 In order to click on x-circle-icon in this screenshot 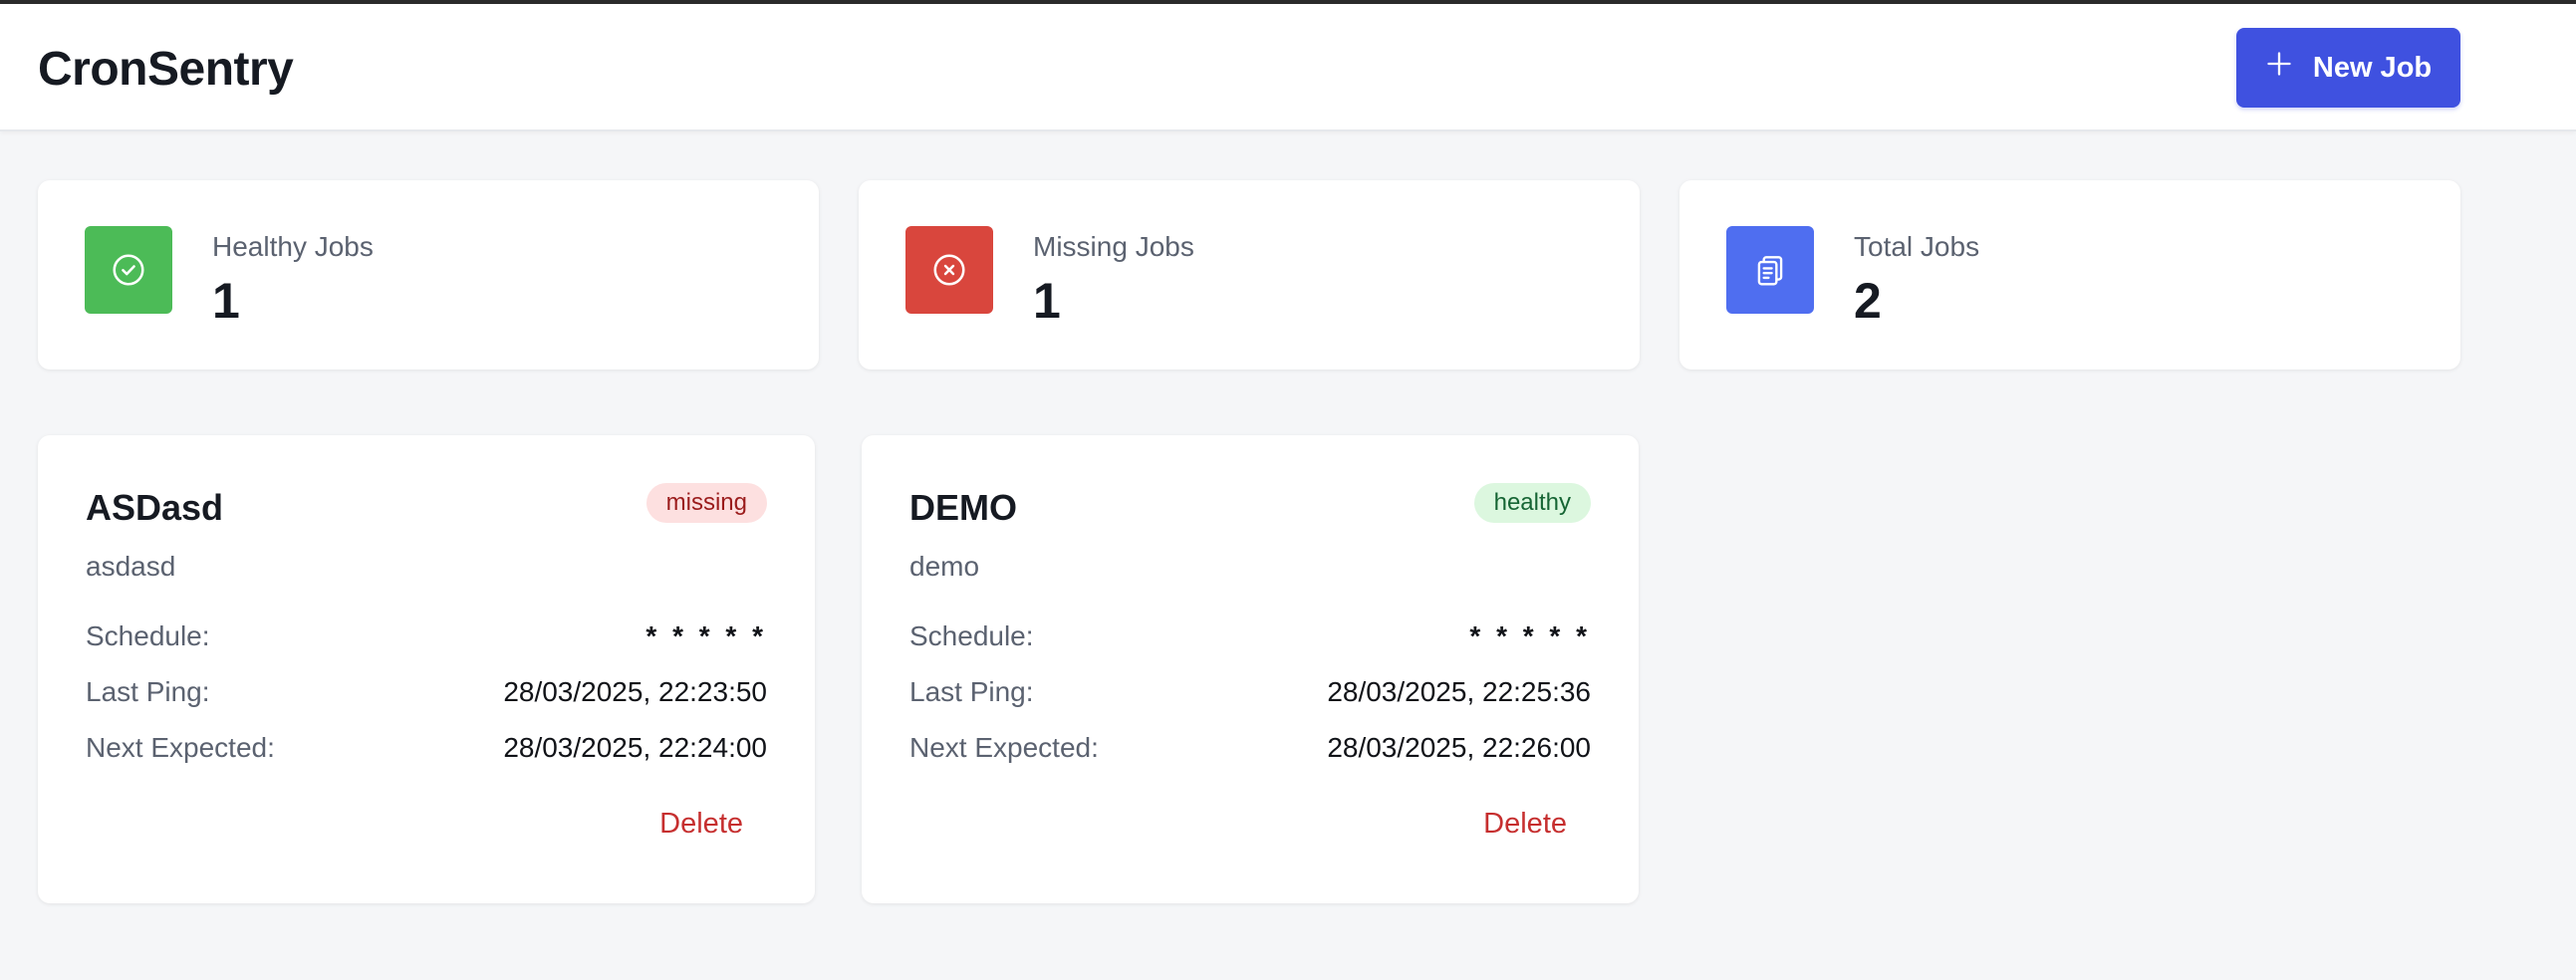, I will do `click(949, 270)`.